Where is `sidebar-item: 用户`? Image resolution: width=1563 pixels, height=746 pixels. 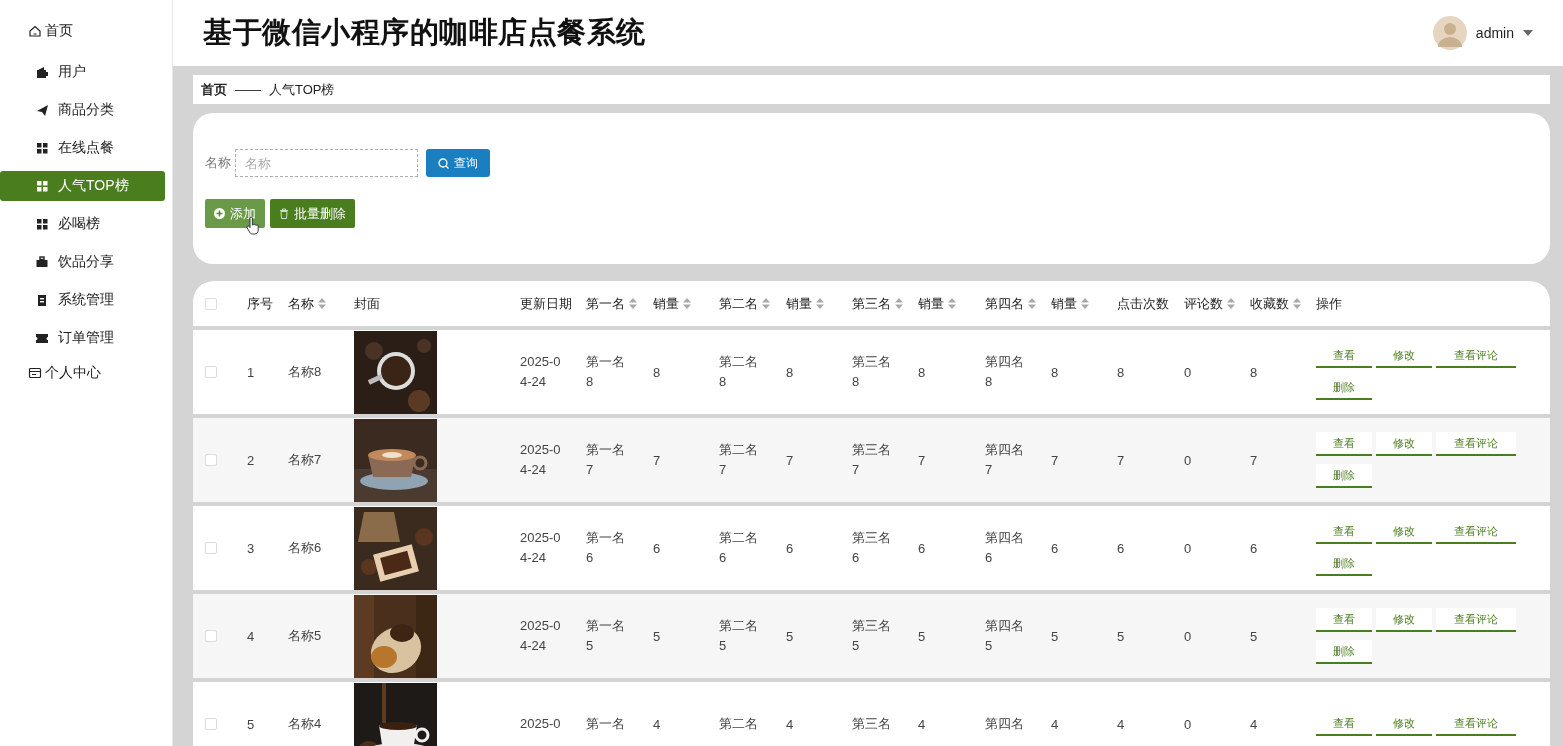 sidebar-item: 用户 is located at coordinates (82, 72).